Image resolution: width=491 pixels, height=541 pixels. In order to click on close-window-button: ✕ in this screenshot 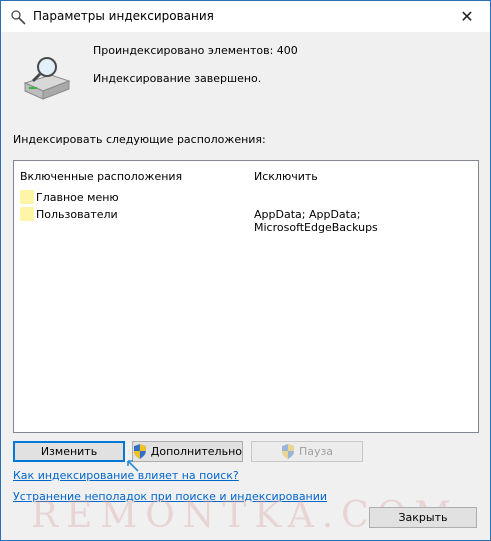, I will do `click(467, 16)`.